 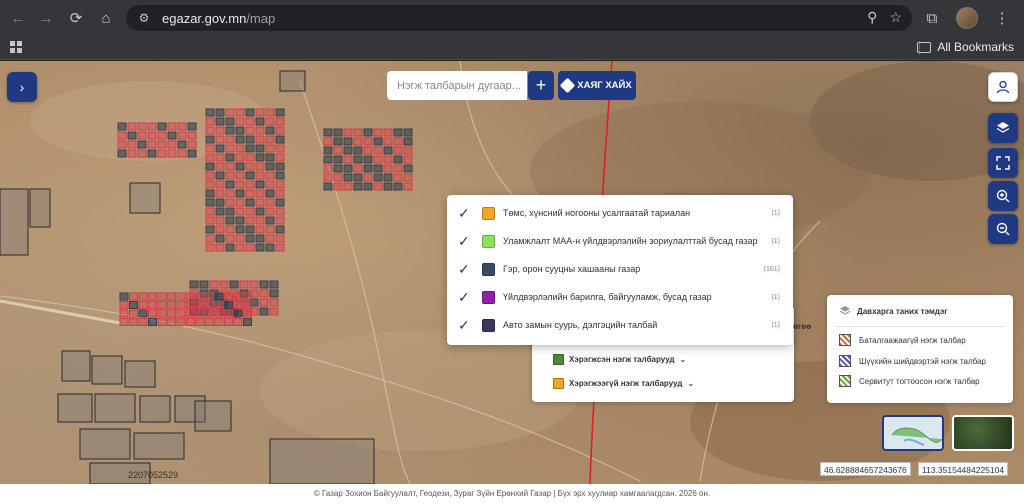 What do you see at coordinates (22, 87) in the screenshot?
I see `sidebar-toggle-button: ›` at bounding box center [22, 87].